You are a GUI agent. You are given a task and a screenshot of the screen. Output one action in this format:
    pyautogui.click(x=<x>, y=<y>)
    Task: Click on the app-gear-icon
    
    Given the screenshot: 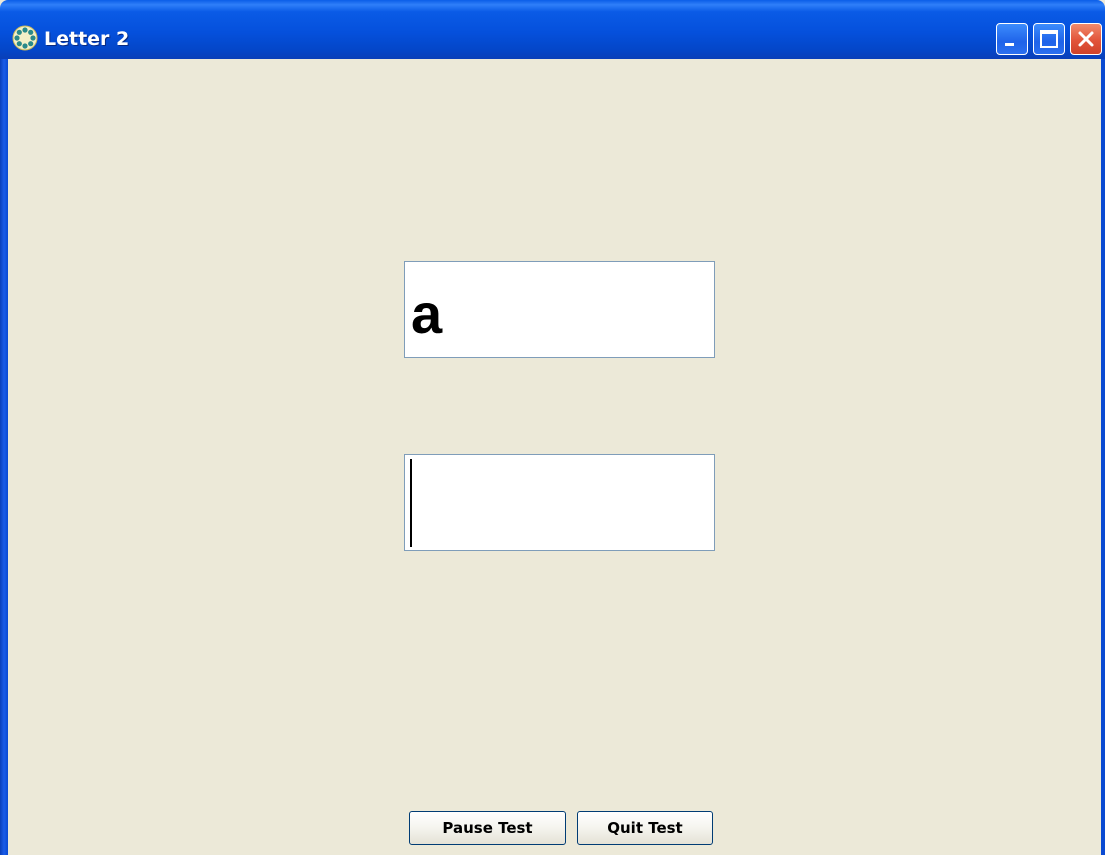 What is the action you would take?
    pyautogui.click(x=25, y=38)
    